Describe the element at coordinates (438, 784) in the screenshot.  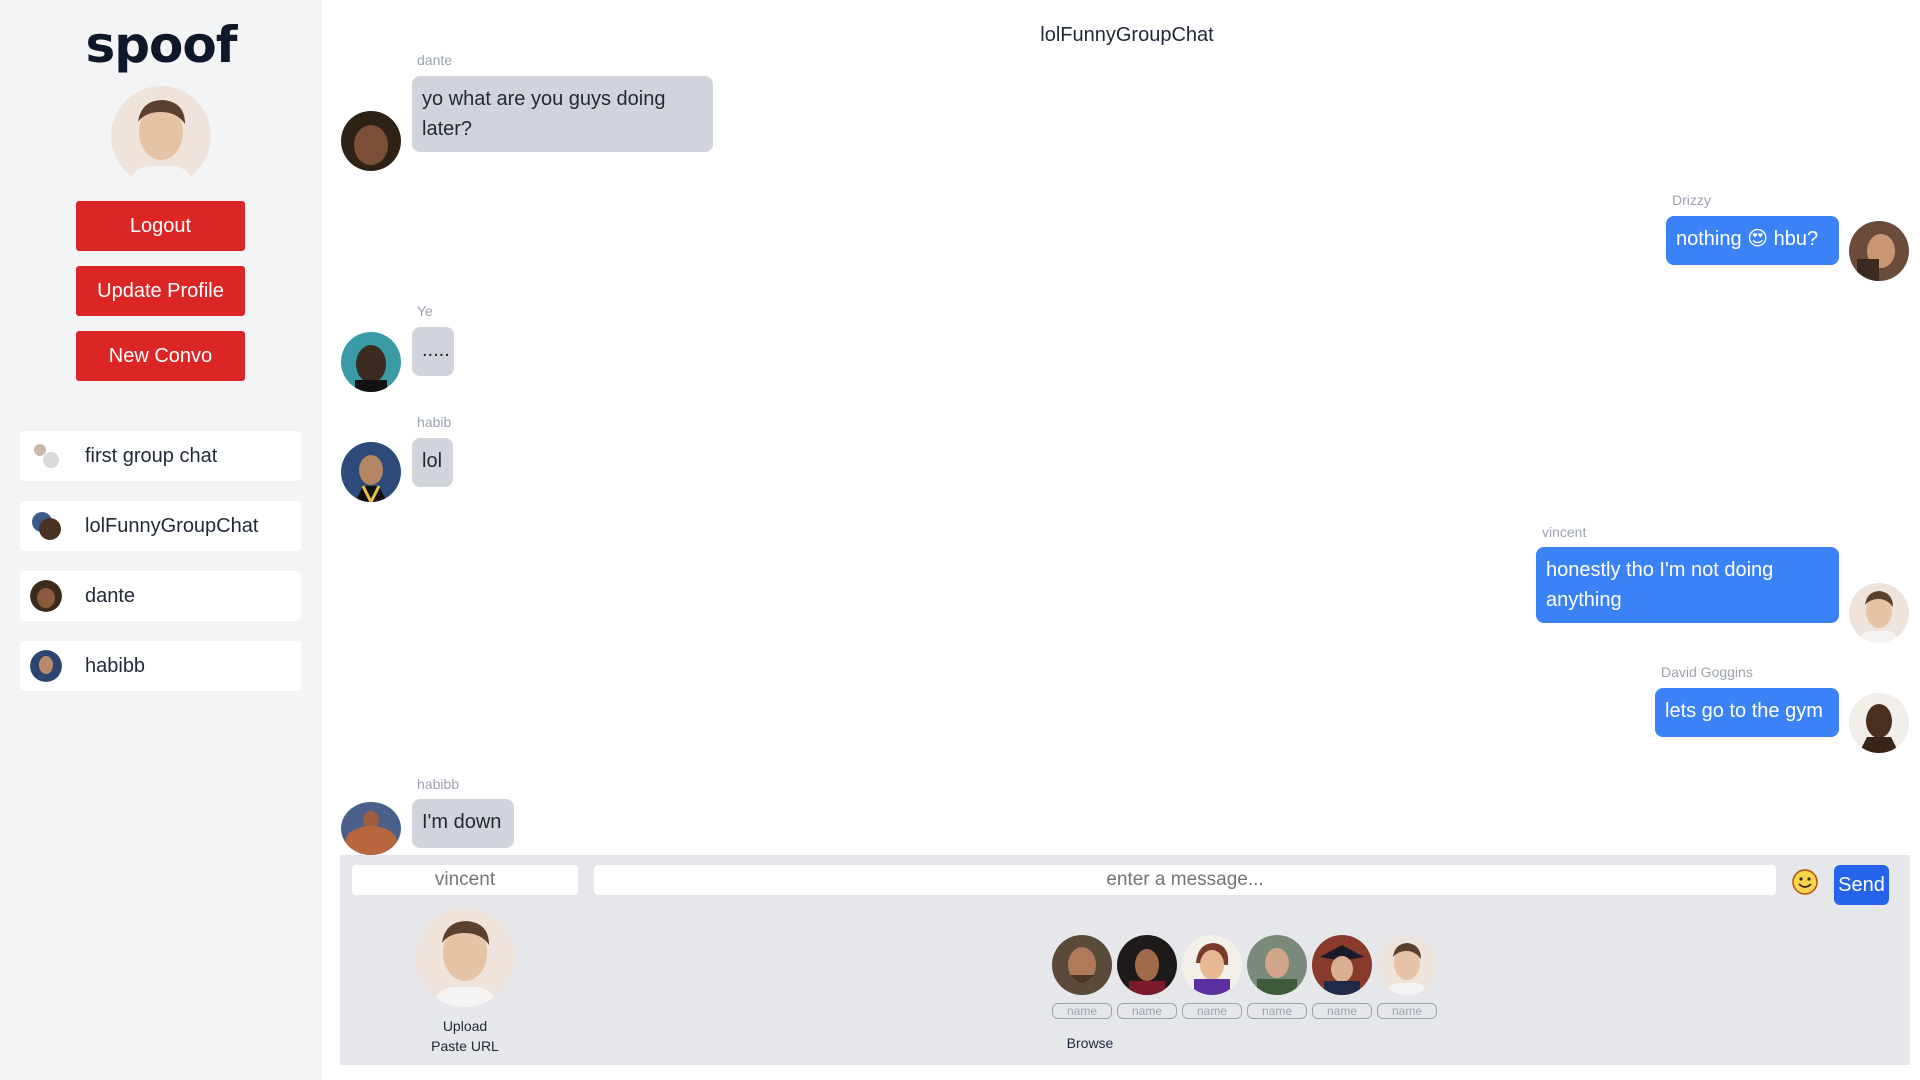
I see `message-sender: habibb` at that location.